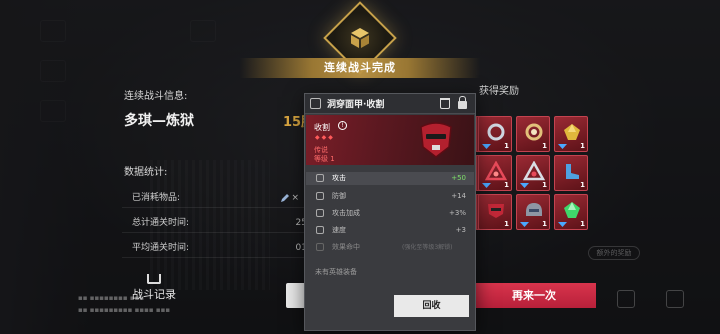 The image size is (720, 334). I want to click on attribute-row: 防御 +14, so click(390, 196).